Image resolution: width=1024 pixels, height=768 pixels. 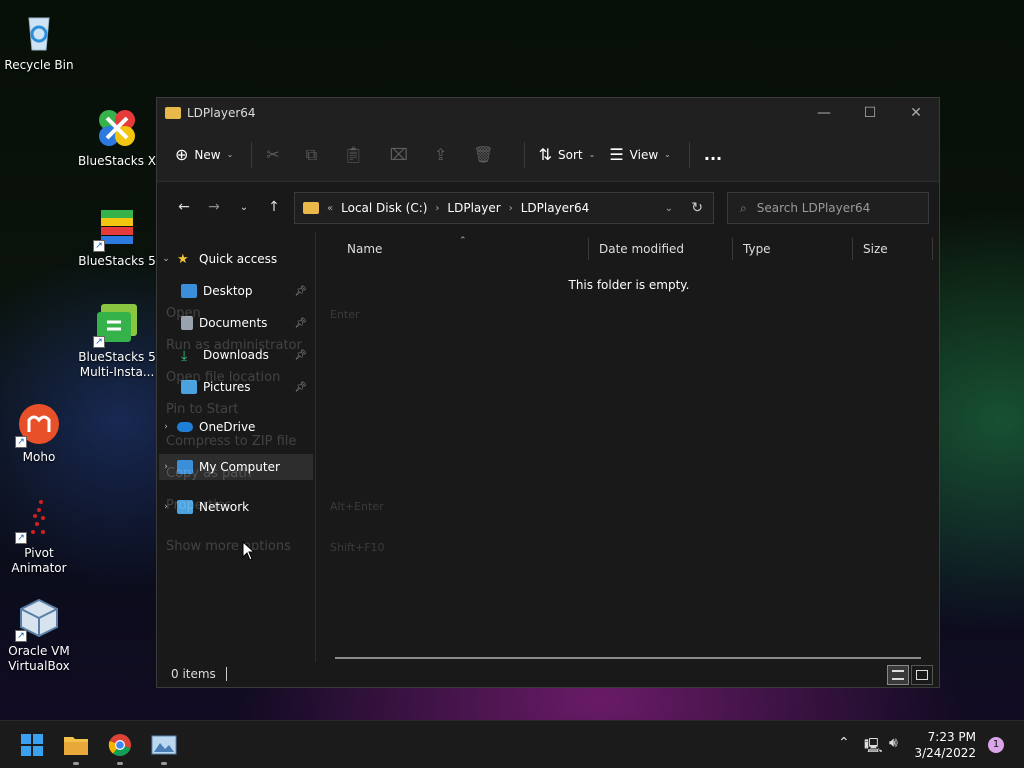 I want to click on column-header-size: Size, so click(x=893, y=249).